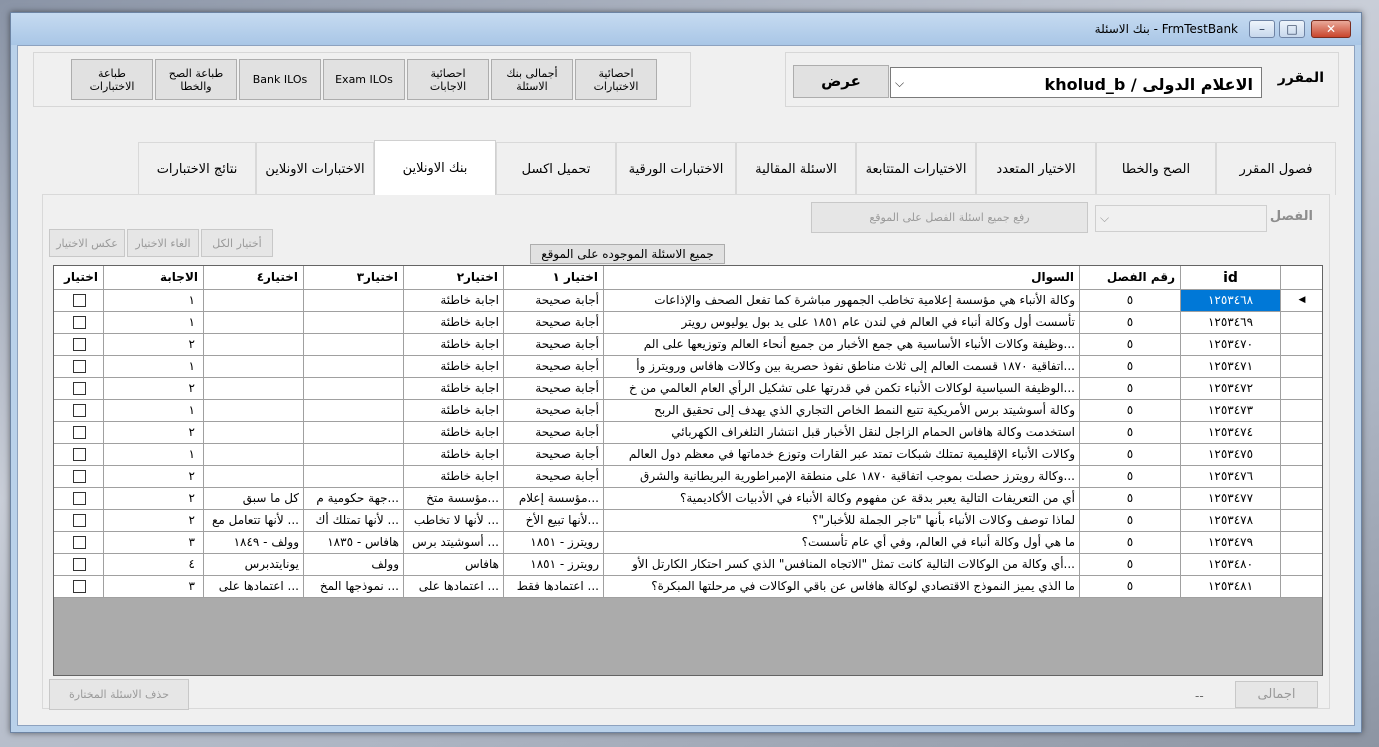 The height and width of the screenshot is (747, 1379). Describe the element at coordinates (1231, 587) in the screenshot. I see `col-id-cell: ١٢٥٣٤٨١` at that location.